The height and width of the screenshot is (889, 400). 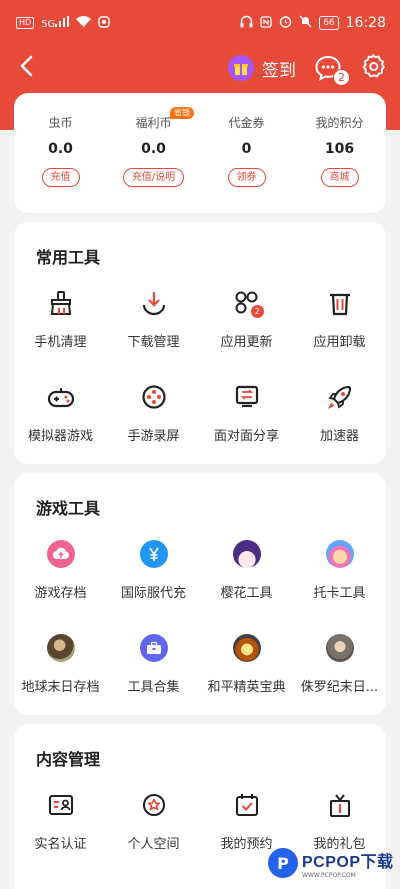 I want to click on wallet-fulibi: 省钱 福利币 0.0 充值/说明, so click(x=153, y=153).